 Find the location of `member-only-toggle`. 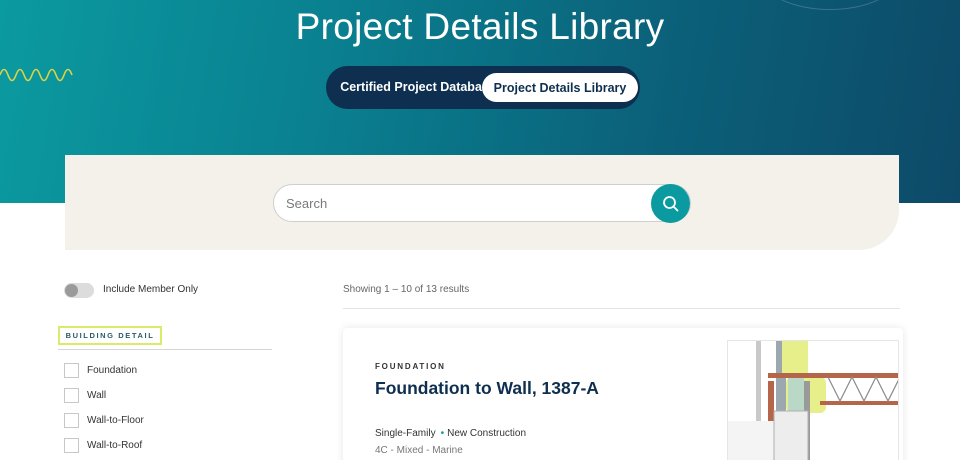

member-only-toggle is located at coordinates (79, 290).